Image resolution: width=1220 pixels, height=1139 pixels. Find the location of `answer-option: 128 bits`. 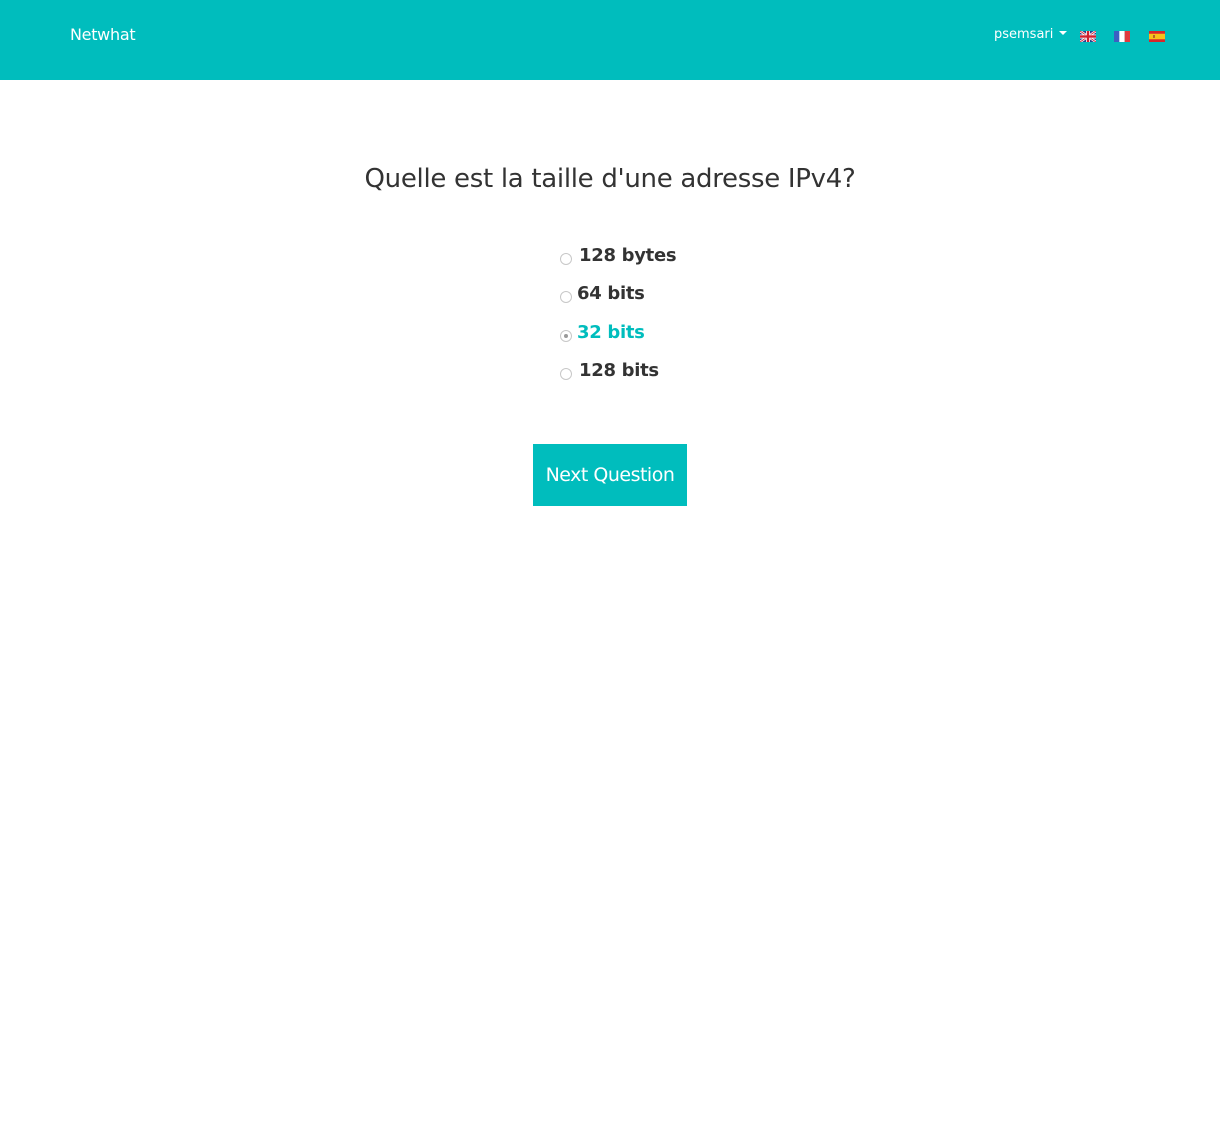

answer-option: 128 bits is located at coordinates (609, 370).